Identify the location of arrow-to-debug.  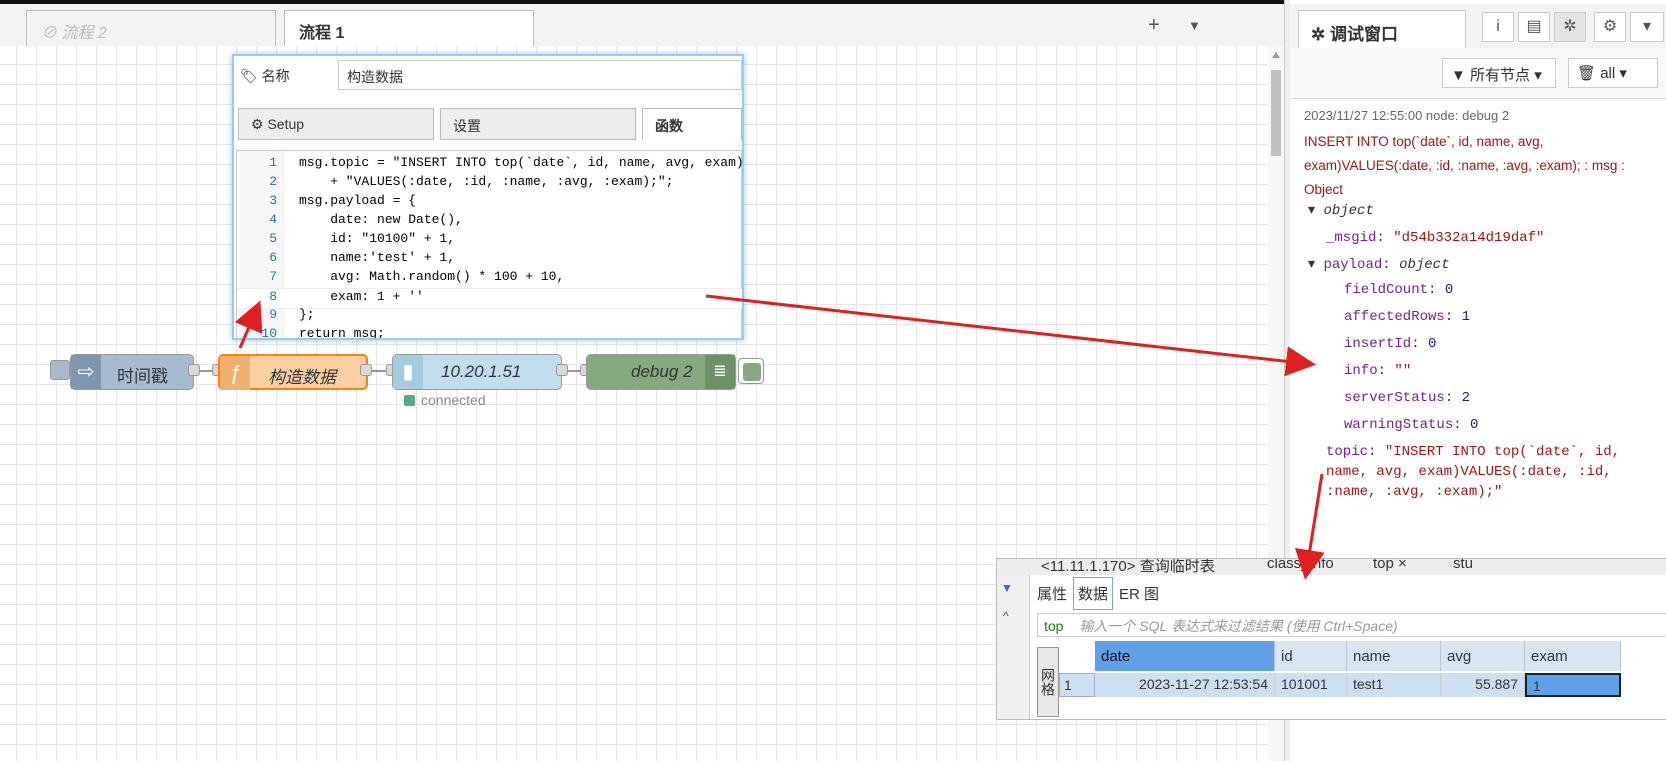
(1010, 335).